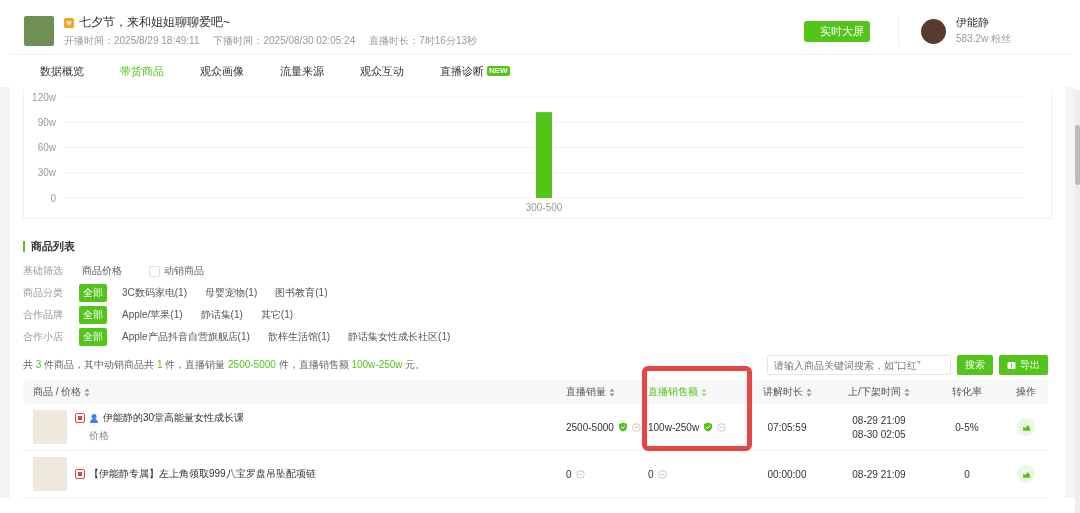 The width and height of the screenshot is (1080, 513). Describe the element at coordinates (607, 392) in the screenshot. I see `column-header: 直播销量` at that location.